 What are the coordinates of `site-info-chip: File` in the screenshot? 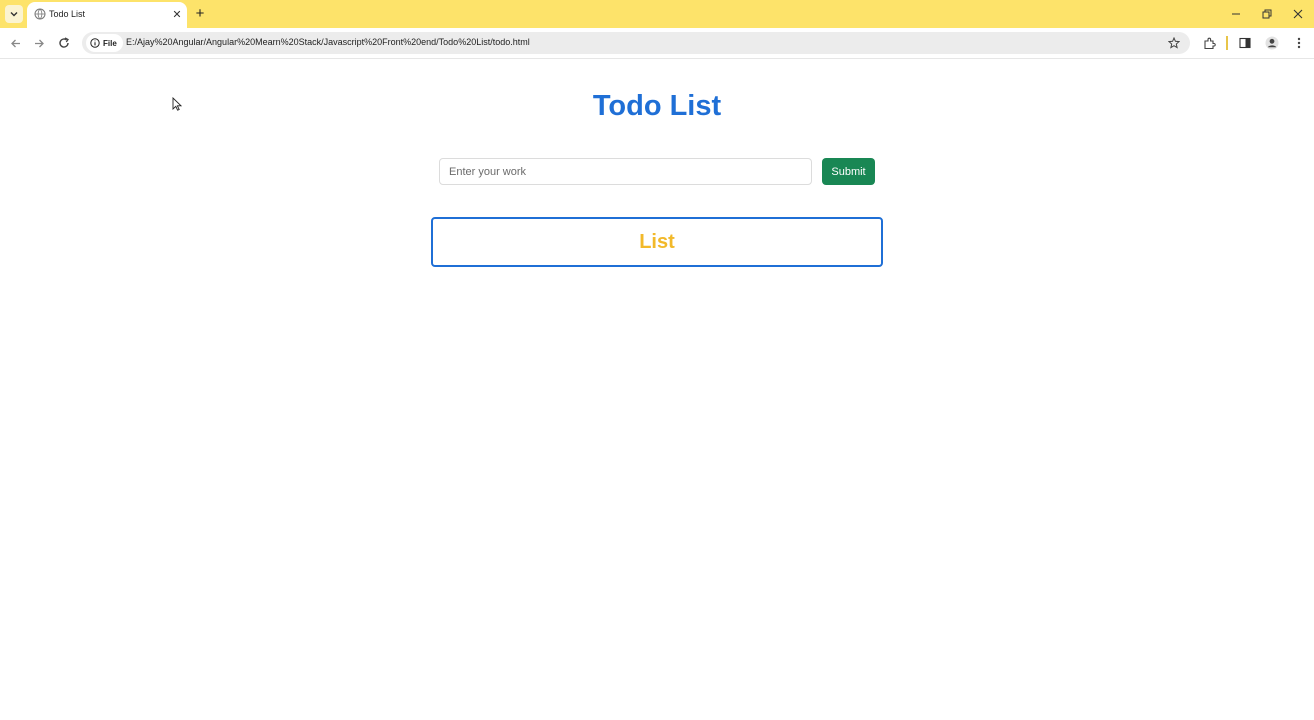 It's located at (104, 43).